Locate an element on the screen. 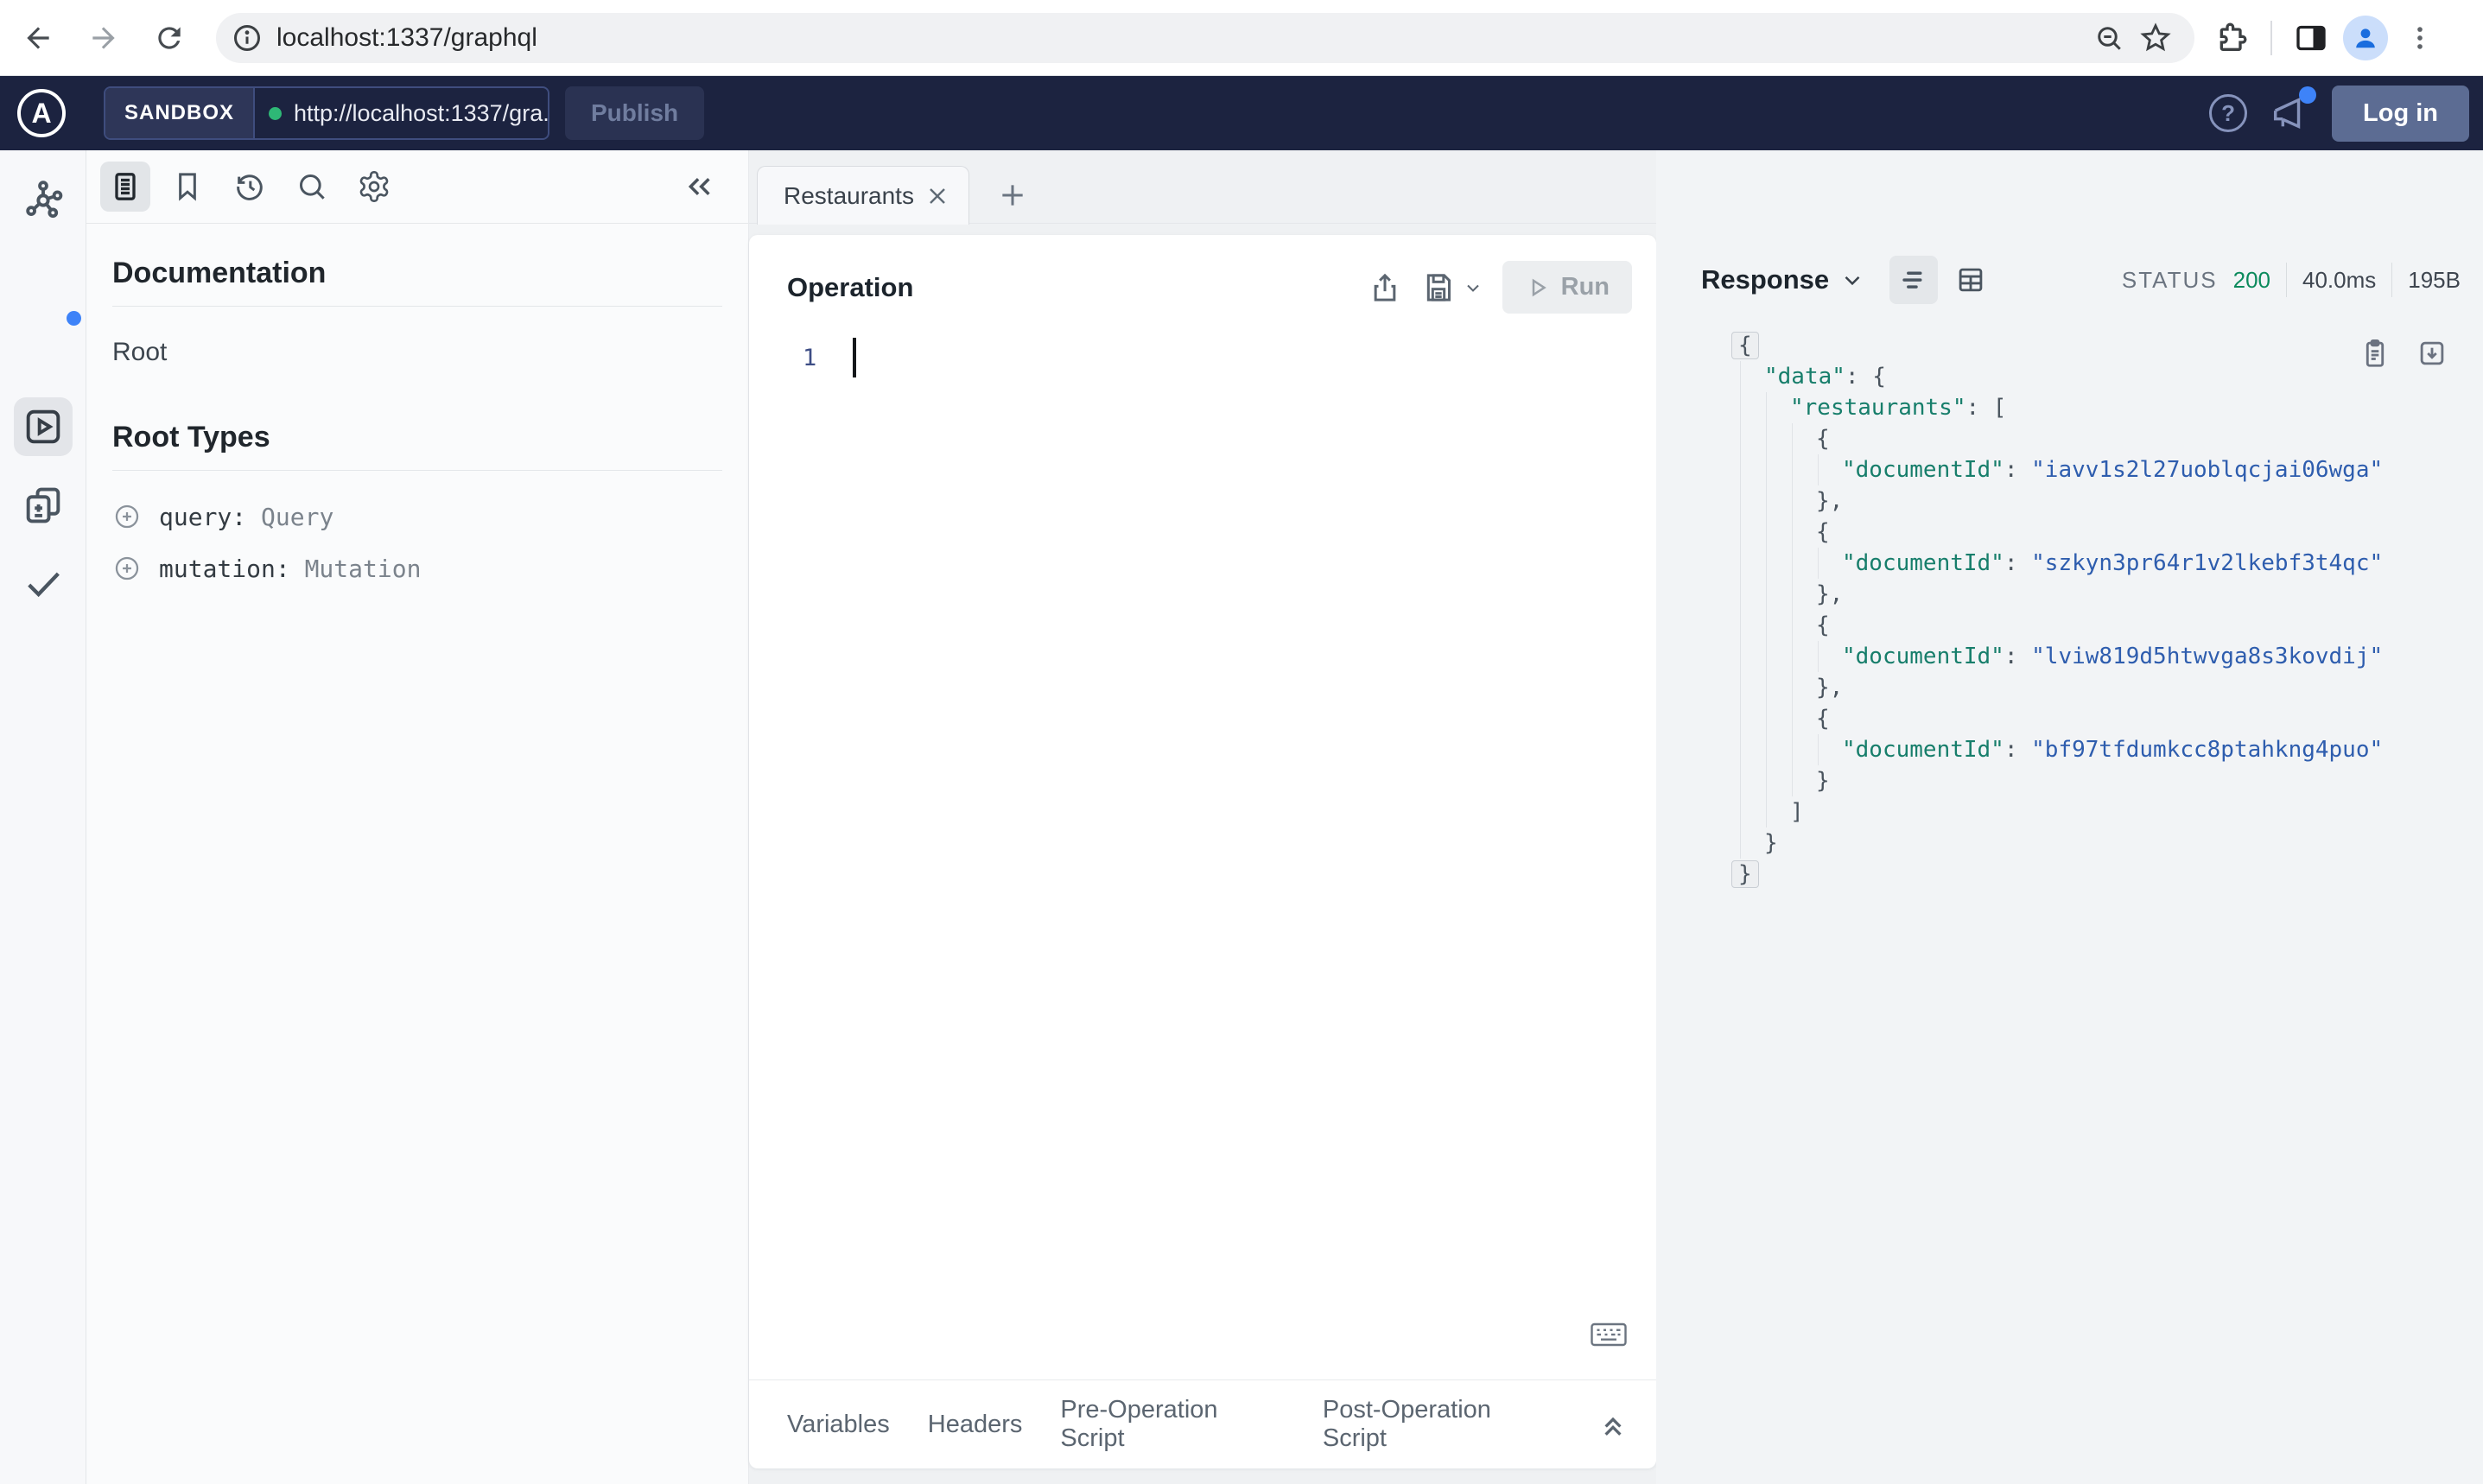 This screenshot has width=2483, height=1484. history-icon is located at coordinates (250, 187).